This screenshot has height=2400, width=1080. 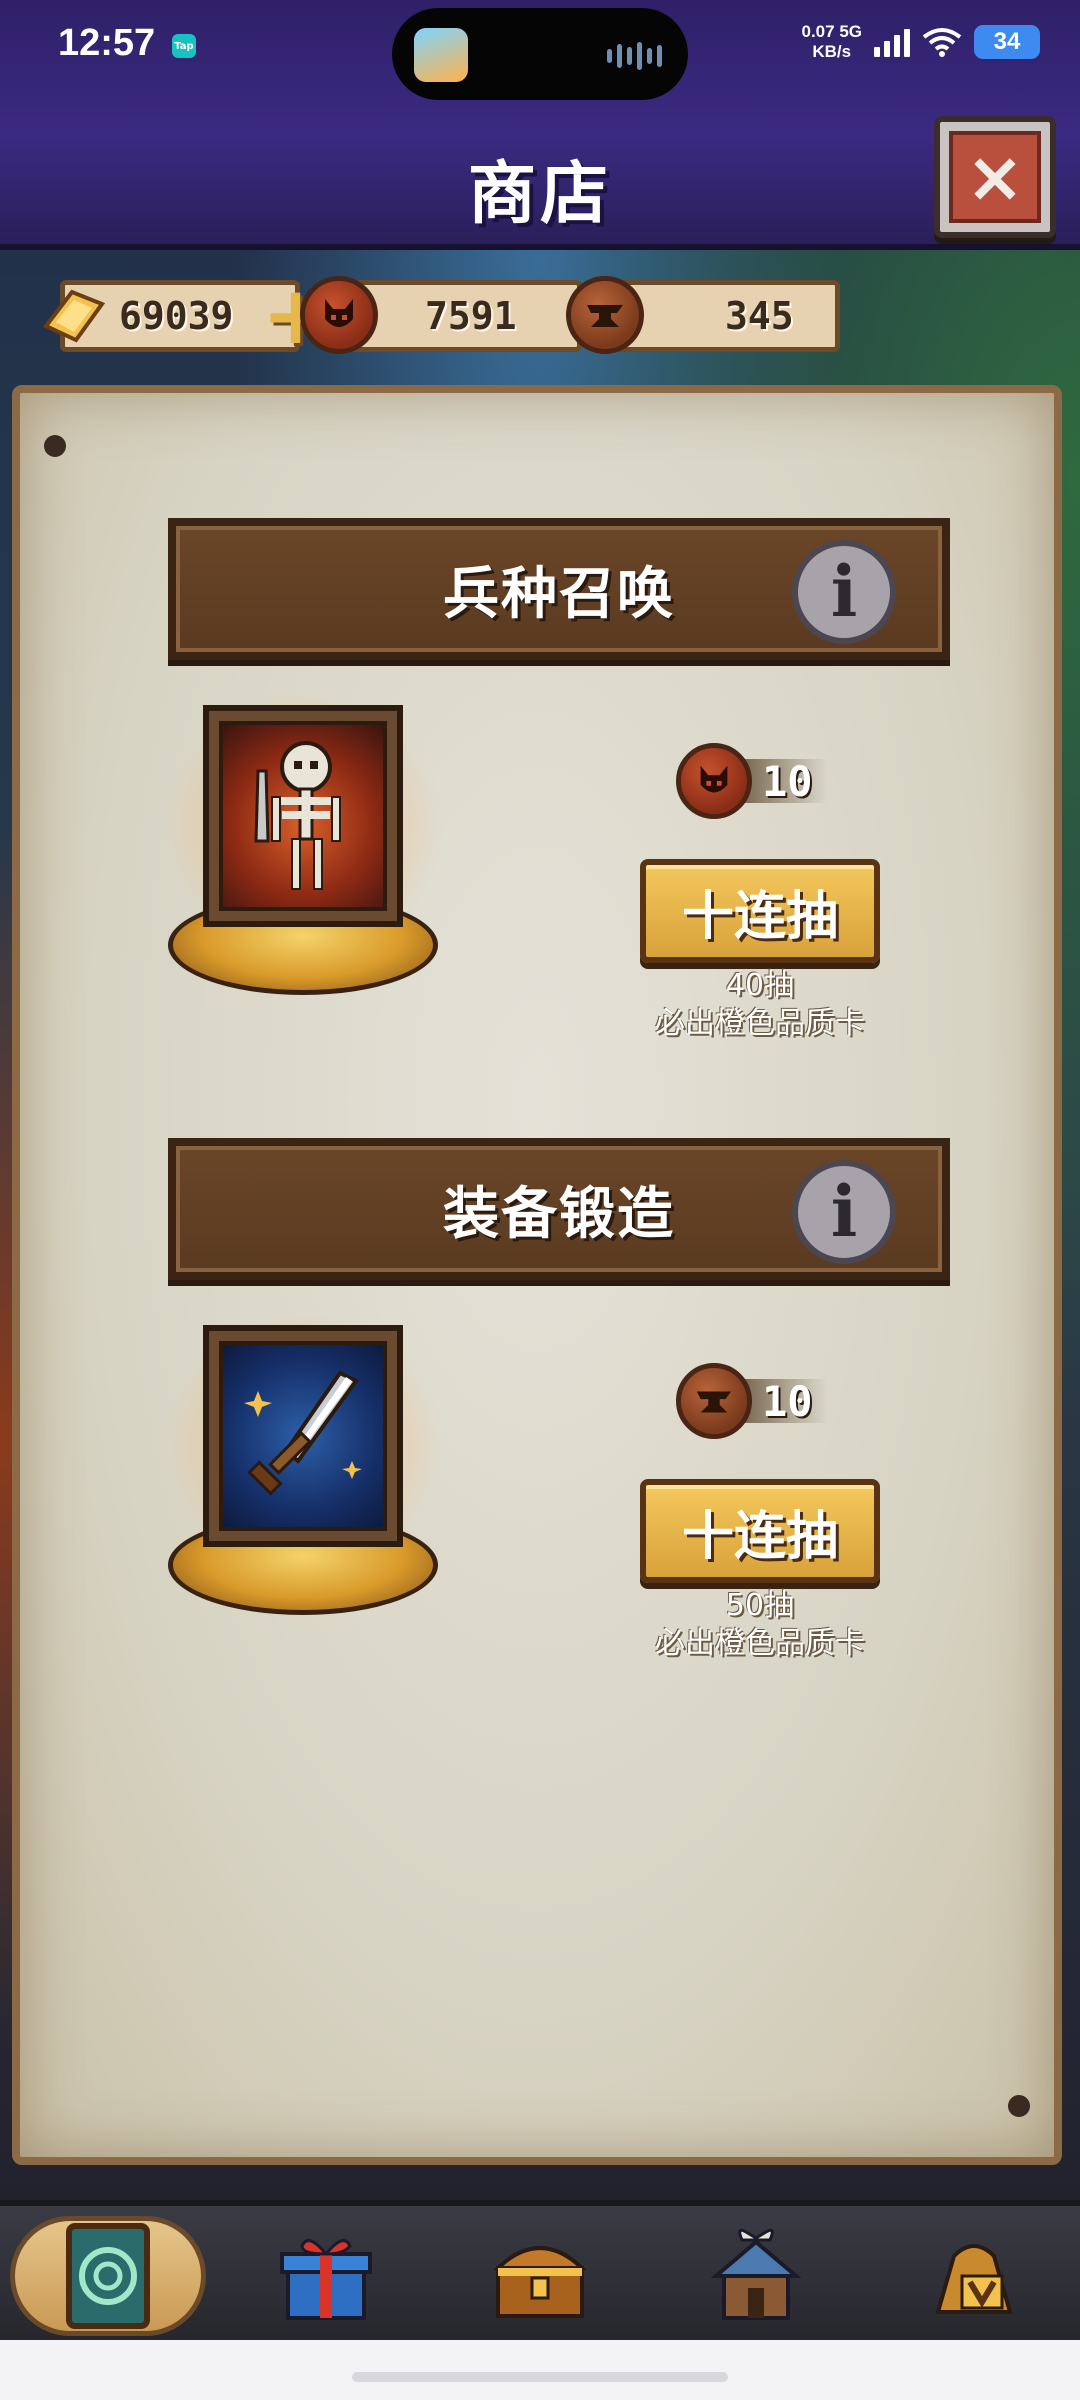 I want to click on nav-base, so click(x=756, y=2276).